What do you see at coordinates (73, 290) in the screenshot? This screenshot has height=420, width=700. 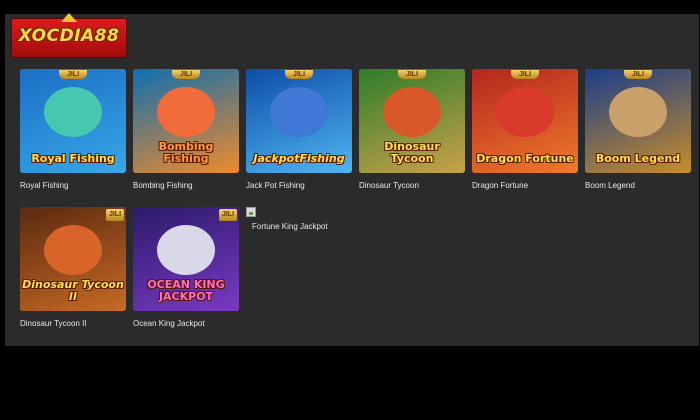 I see `game-art-title: Dinosaur Tycoon II` at bounding box center [73, 290].